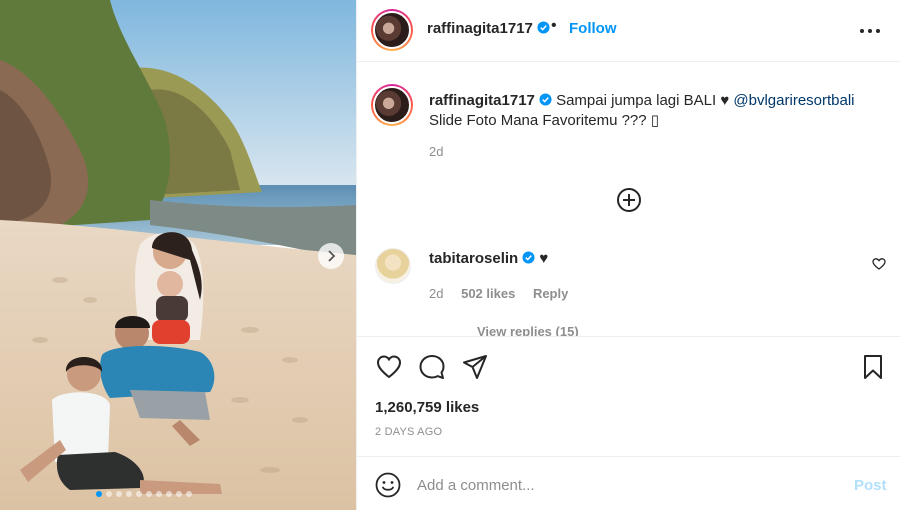  Describe the element at coordinates (628, 396) in the screenshot. I see `post-actions: 1,260,759 likes 2 DAYS AGO` at that location.